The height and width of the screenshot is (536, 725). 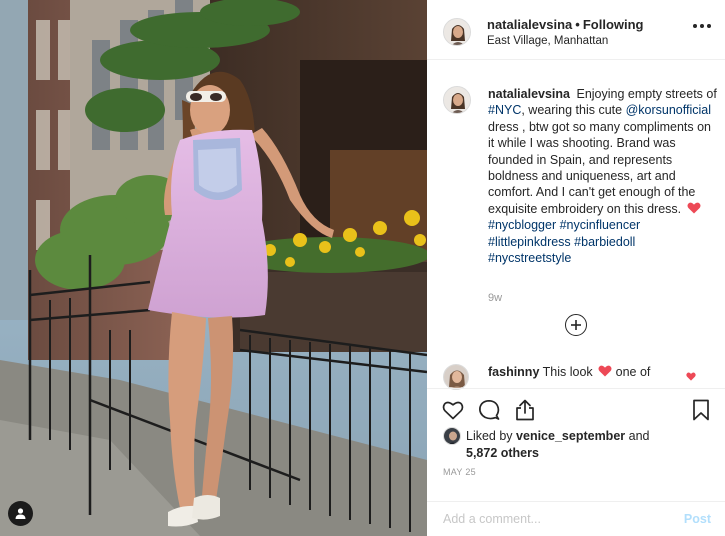 I want to click on caption-username: natalialevsina, so click(x=529, y=94).